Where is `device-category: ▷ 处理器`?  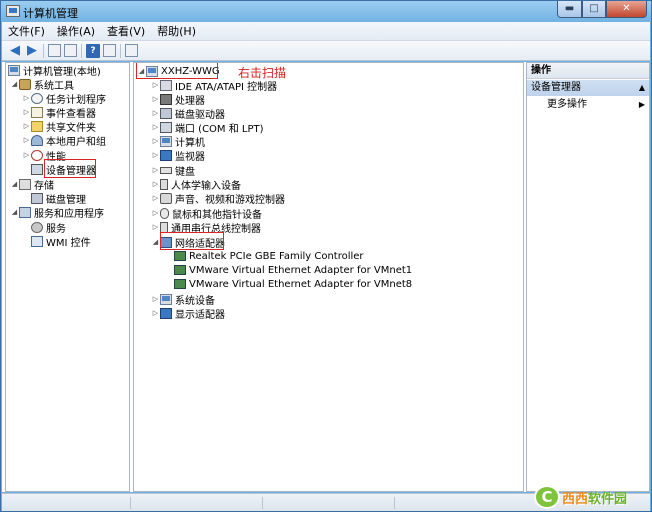 device-category: ▷ 处理器 is located at coordinates (178, 99).